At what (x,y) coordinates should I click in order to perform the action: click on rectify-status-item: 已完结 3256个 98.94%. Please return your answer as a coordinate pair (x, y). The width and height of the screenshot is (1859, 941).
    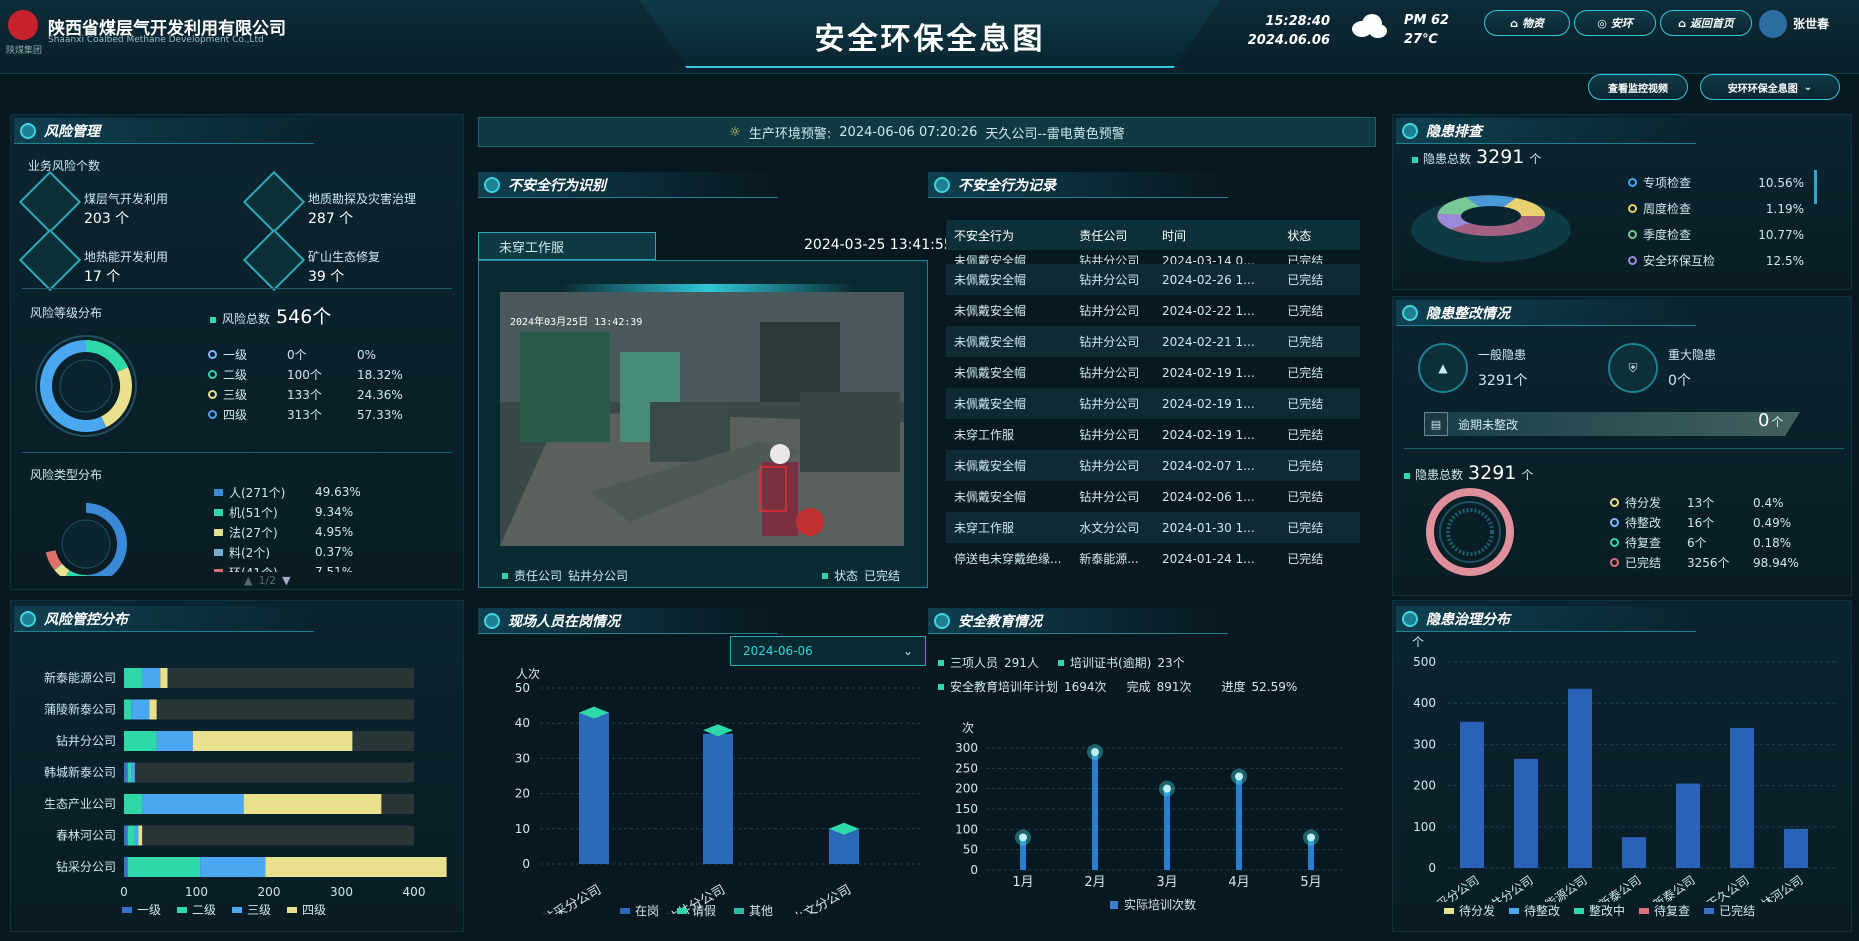
    Looking at the image, I should click on (1704, 562).